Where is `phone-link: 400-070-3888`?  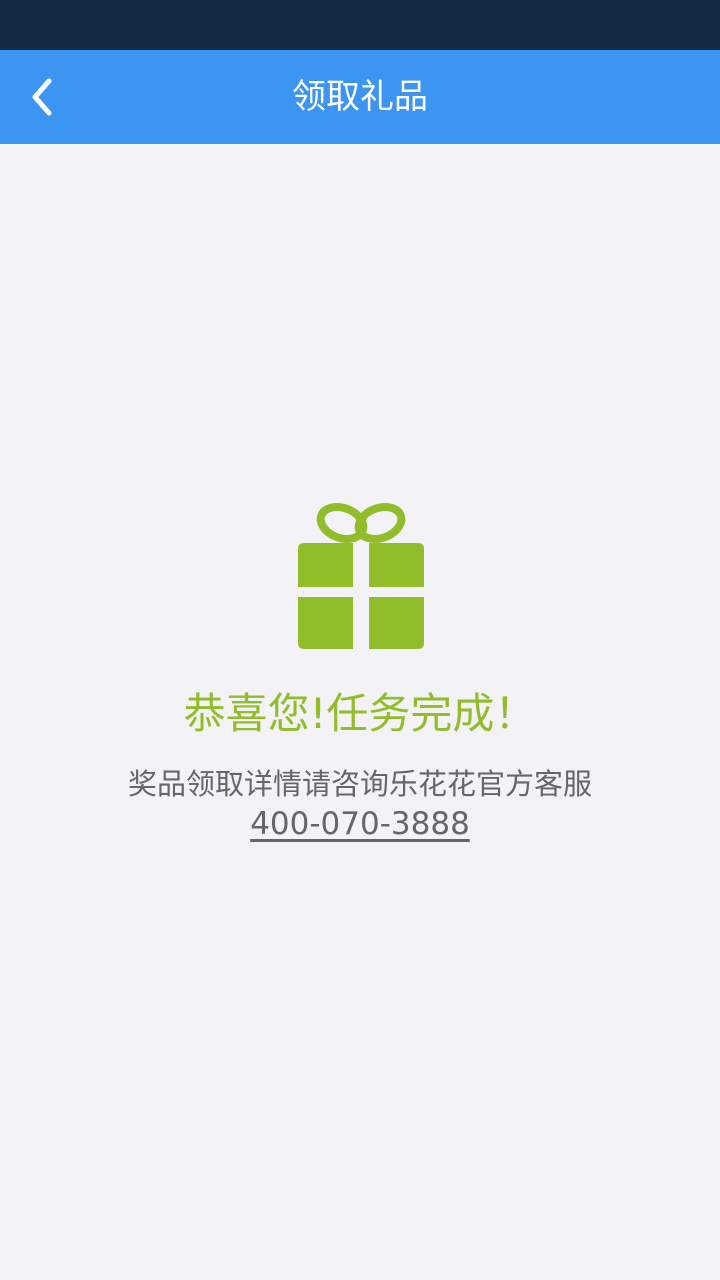 phone-link: 400-070-3888 is located at coordinates (360, 824).